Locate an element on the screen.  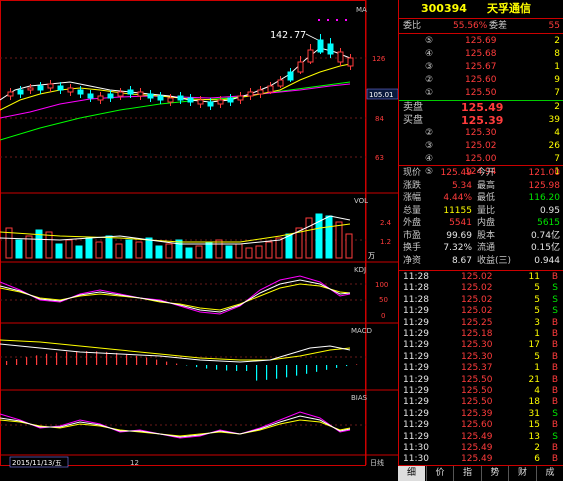
ask-row: ⑤125.692 is located at coordinates (481, 41).